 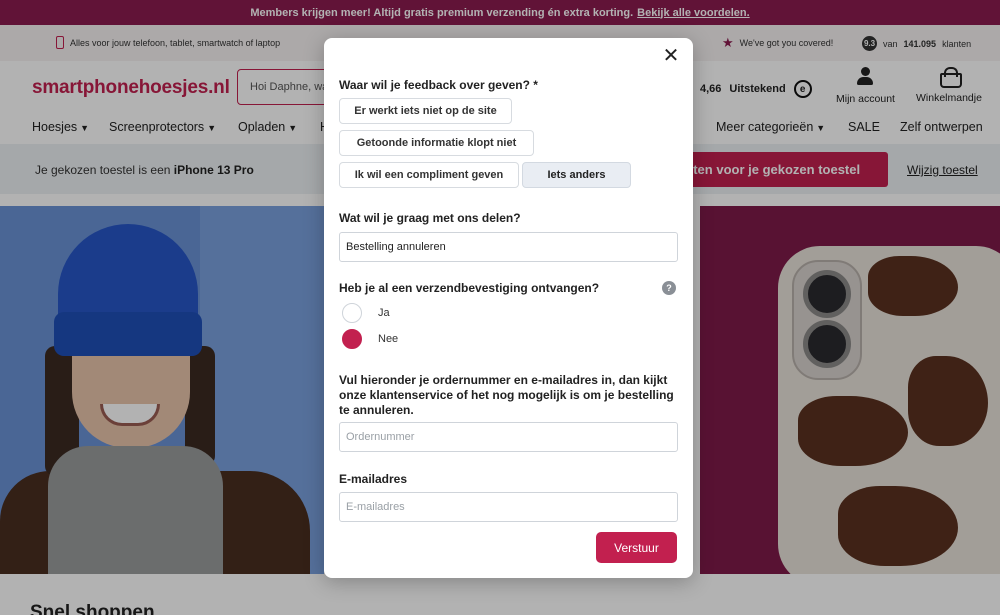 What do you see at coordinates (425, 111) in the screenshot?
I see `option-site-broken: Er werkt iets niet op de site` at bounding box center [425, 111].